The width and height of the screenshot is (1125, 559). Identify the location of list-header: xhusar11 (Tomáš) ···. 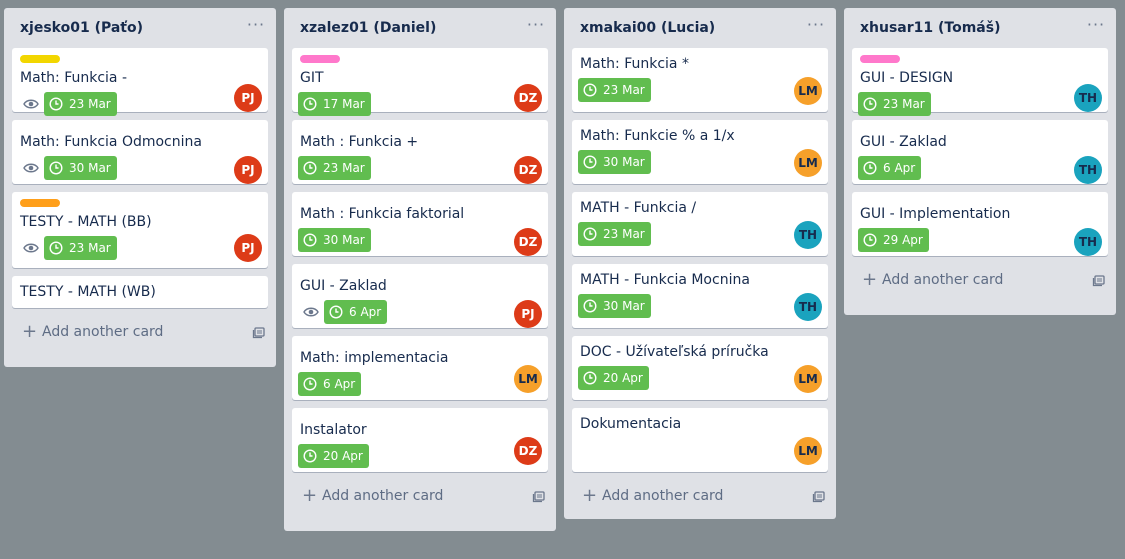
(980, 28).